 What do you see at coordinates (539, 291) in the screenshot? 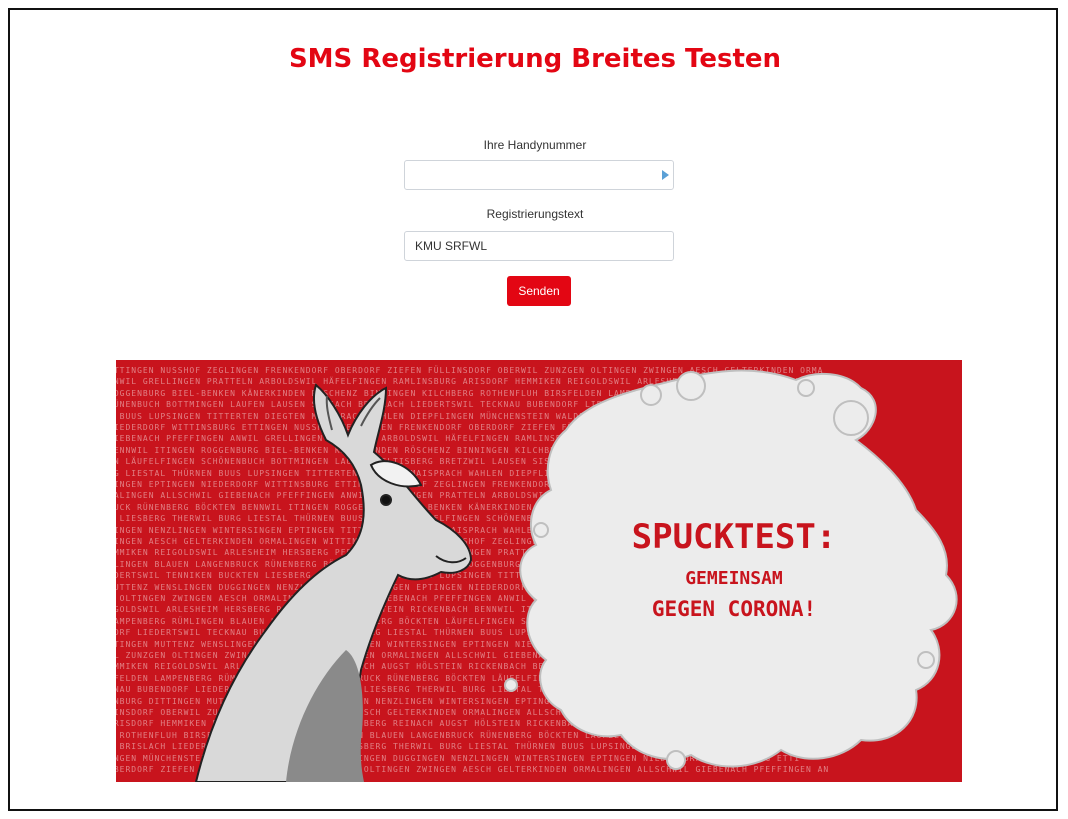
I see `send-button: Senden` at bounding box center [539, 291].